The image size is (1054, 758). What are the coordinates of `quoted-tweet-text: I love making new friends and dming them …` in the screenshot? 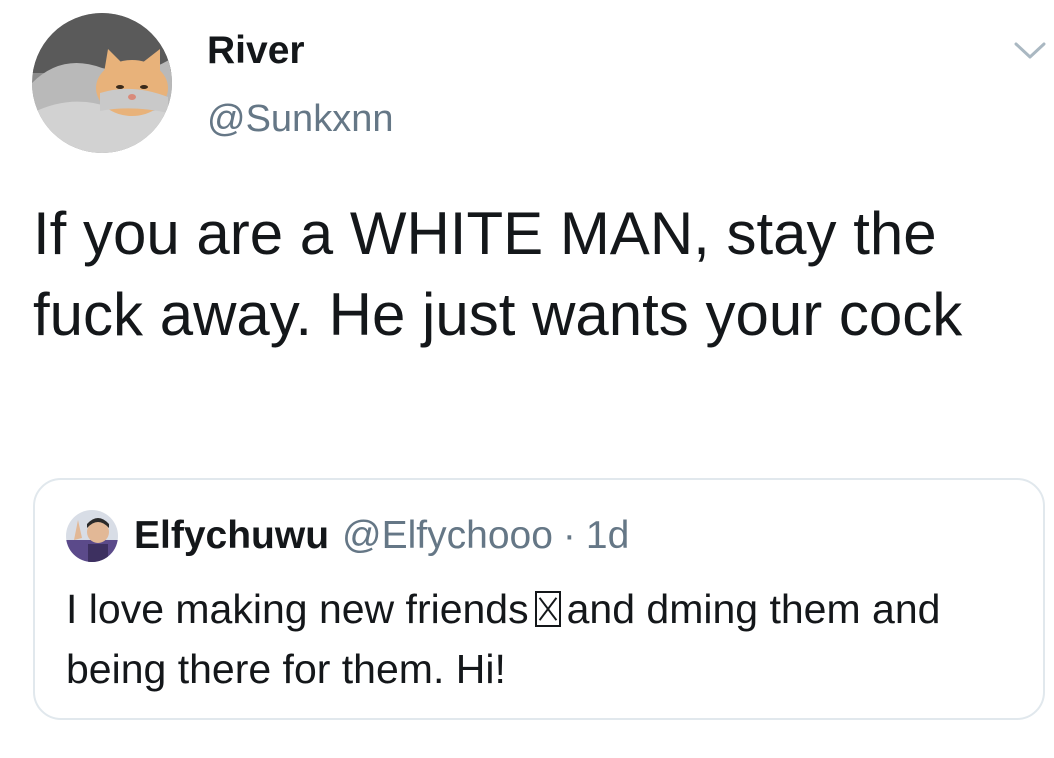 It's located at (546, 639).